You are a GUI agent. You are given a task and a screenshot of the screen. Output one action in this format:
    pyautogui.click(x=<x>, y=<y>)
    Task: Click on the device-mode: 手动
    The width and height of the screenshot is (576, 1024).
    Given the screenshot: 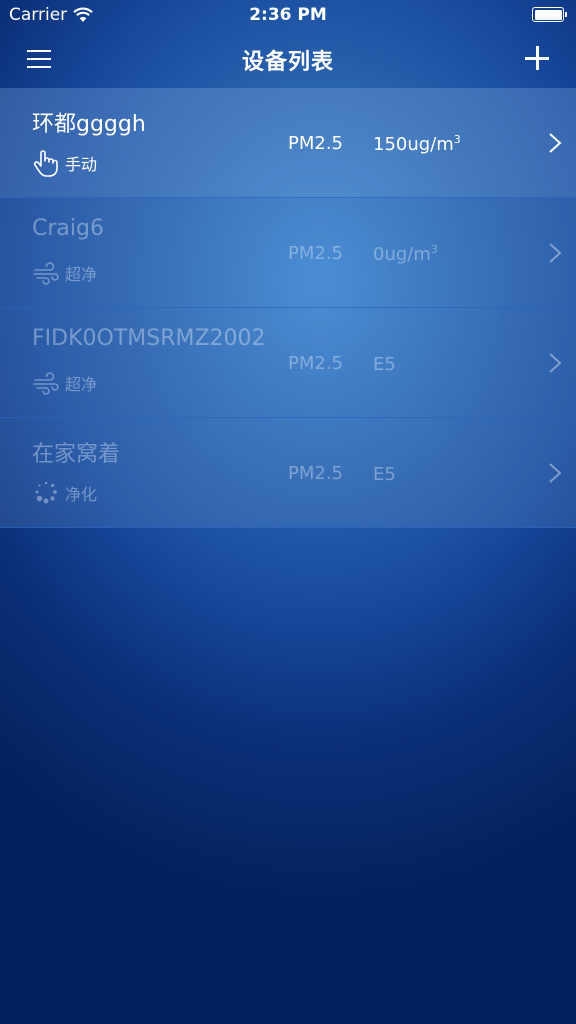 What is the action you would take?
    pyautogui.click(x=64, y=163)
    